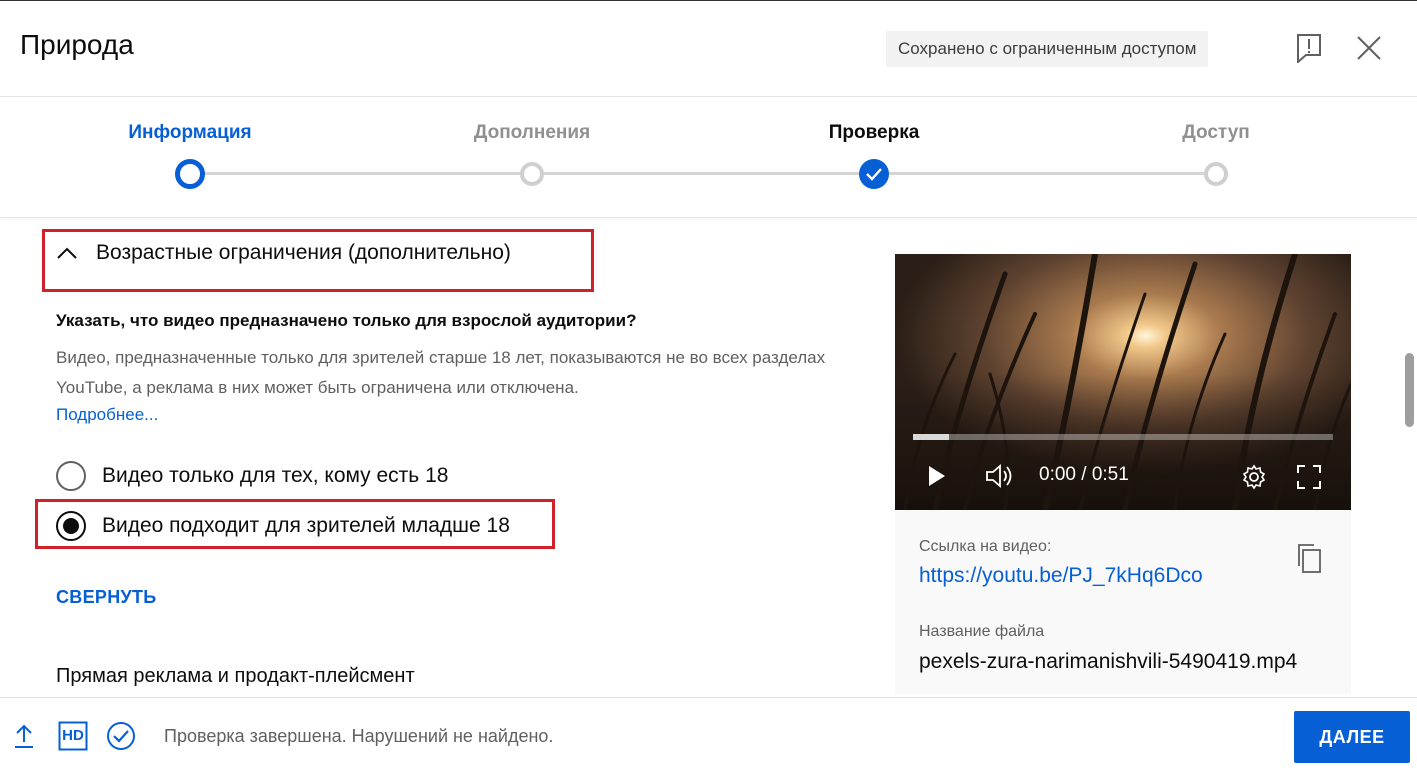 The width and height of the screenshot is (1417, 776). What do you see at coordinates (275, 475) in the screenshot?
I see `radio-label: Видео только для тех, кому есть 18` at bounding box center [275, 475].